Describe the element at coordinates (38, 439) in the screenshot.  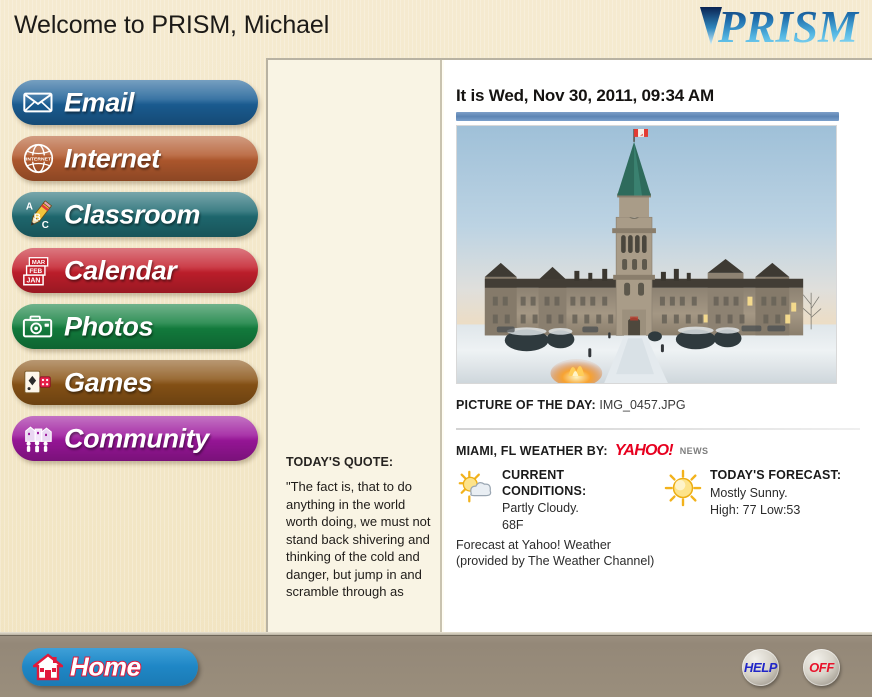
I see `people-buildings-icon` at that location.